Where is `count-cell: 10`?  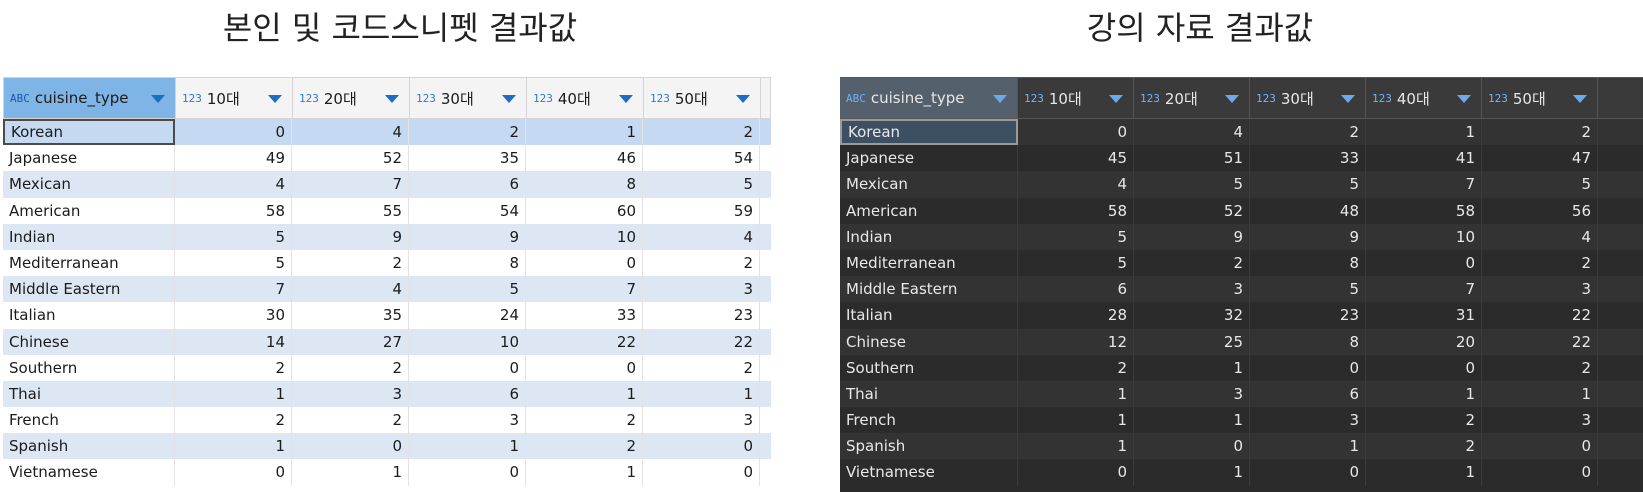
count-cell: 10 is located at coordinates (584, 236).